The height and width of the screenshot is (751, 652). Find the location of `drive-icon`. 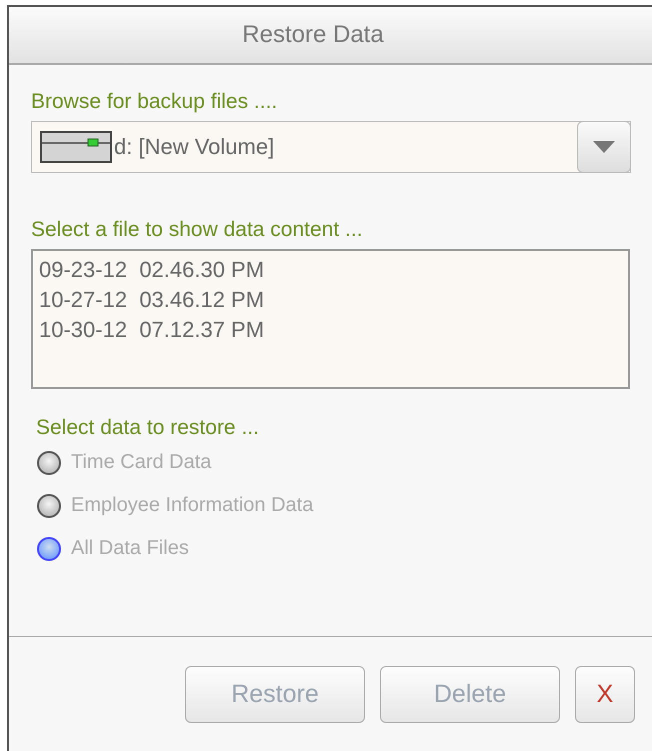

drive-icon is located at coordinates (76, 147).